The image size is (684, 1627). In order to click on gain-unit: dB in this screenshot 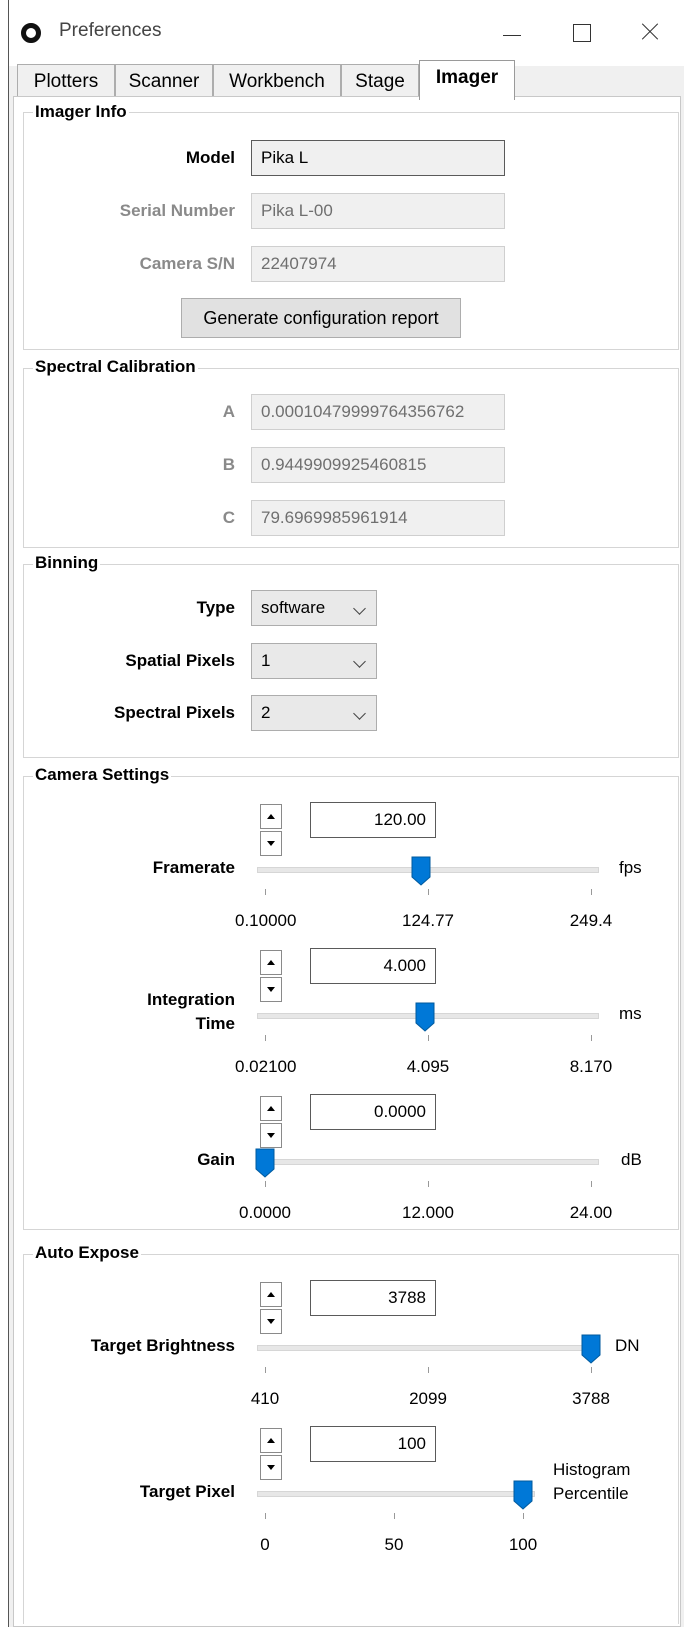, I will do `click(631, 1159)`.